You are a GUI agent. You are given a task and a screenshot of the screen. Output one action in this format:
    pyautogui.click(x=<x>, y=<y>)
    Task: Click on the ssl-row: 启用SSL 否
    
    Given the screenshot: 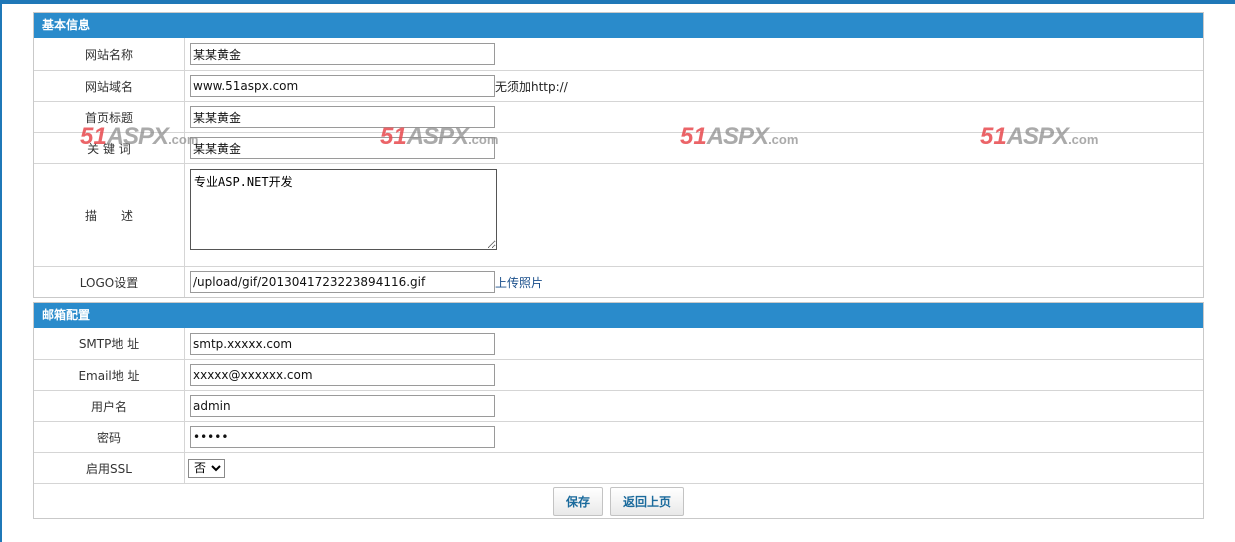 What is the action you would take?
    pyautogui.click(x=618, y=467)
    